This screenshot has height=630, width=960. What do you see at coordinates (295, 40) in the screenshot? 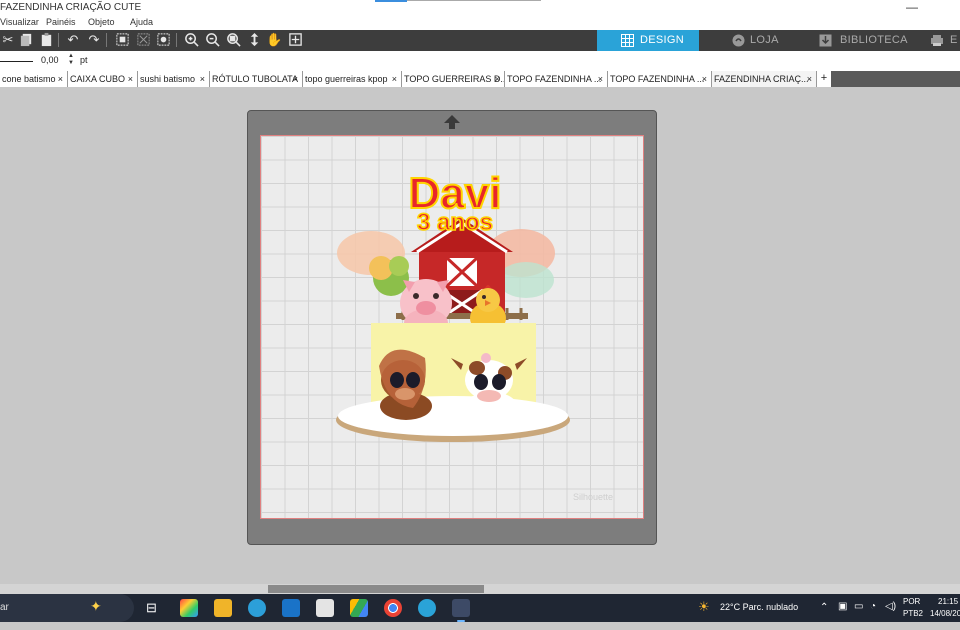
I see `fit-page-icon` at bounding box center [295, 40].